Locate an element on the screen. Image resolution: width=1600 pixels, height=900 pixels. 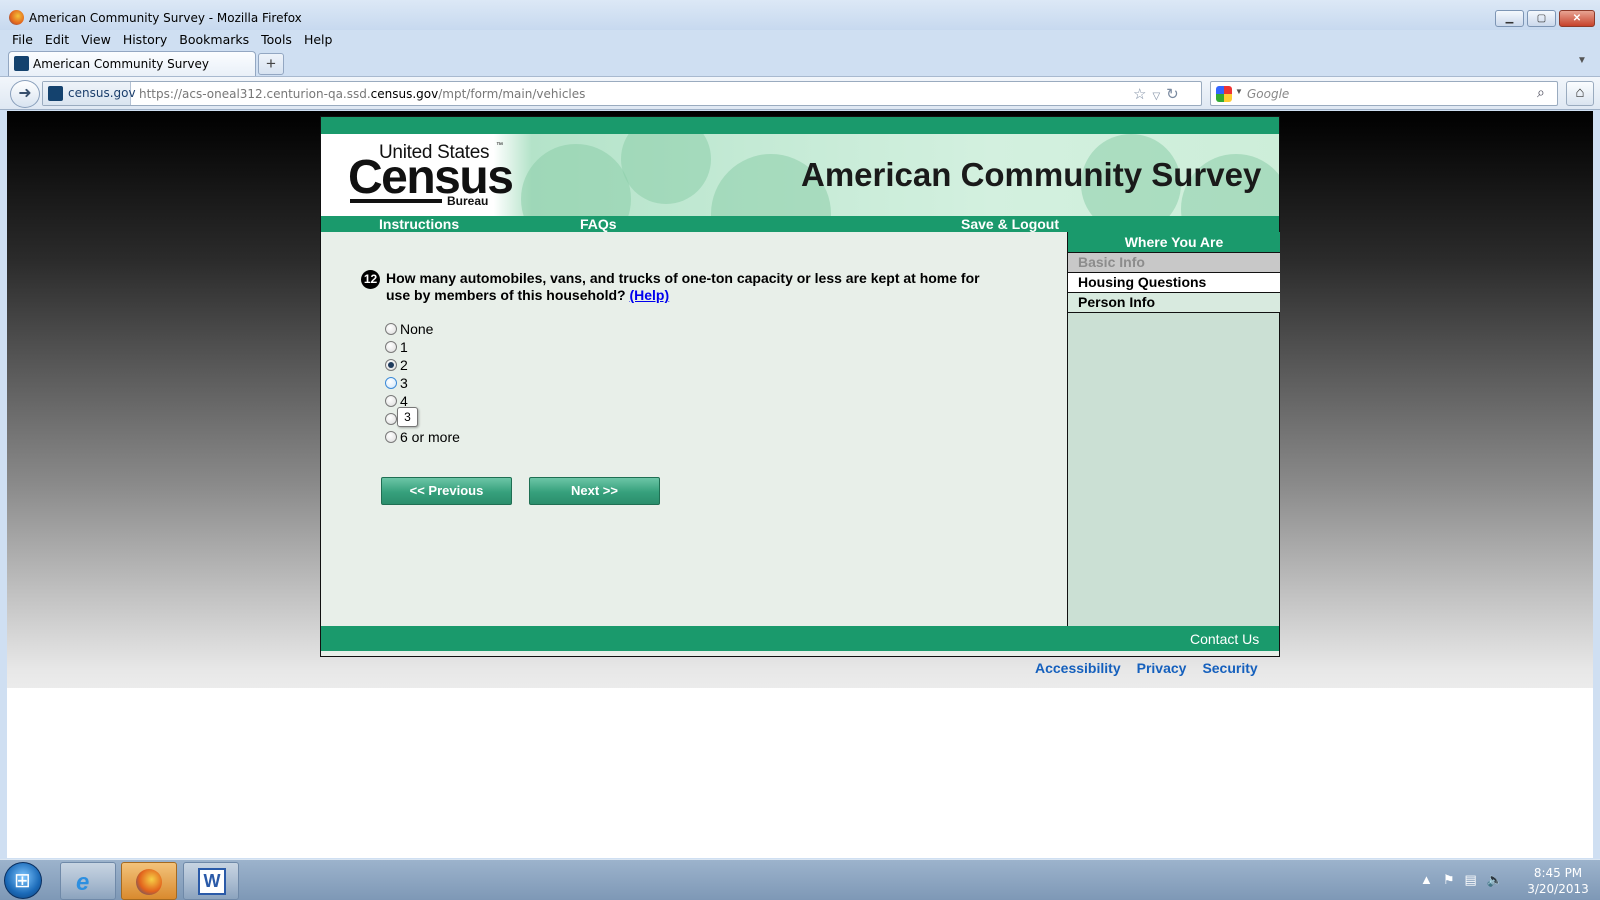
home-button: ⌂ is located at coordinates (1580, 93).